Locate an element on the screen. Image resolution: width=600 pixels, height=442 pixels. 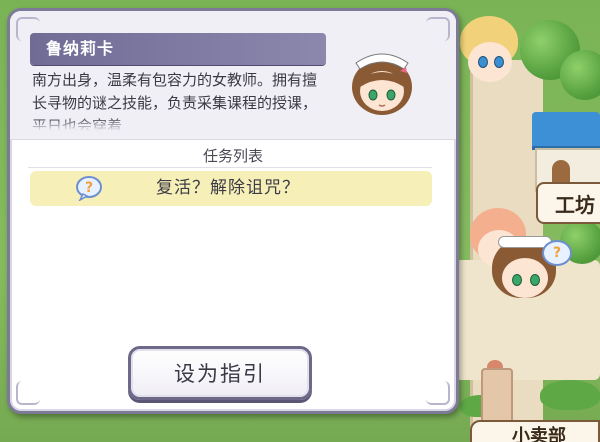
question-bubble-icon: ? is located at coordinates (89, 188).